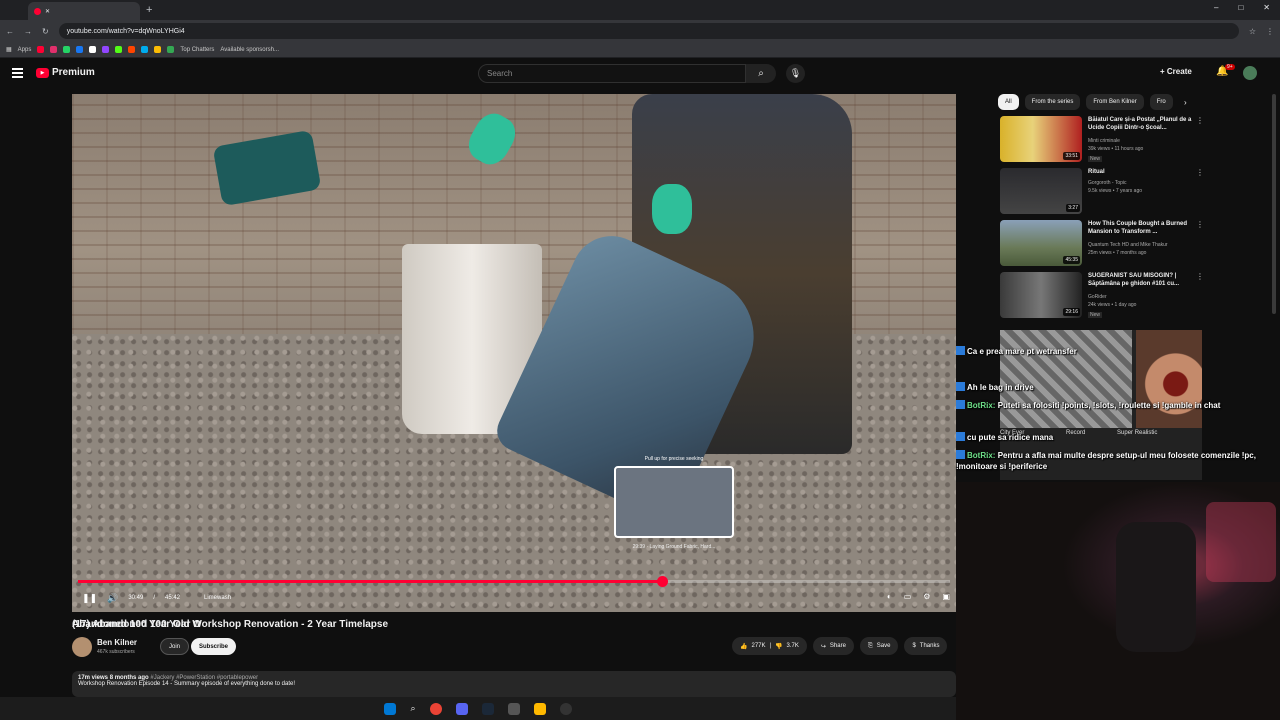 The image size is (1280, 720). What do you see at coordinates (114, 316) in the screenshot?
I see `browser-tab: (17) Abandoned 100 Year O ✕` at bounding box center [114, 316].